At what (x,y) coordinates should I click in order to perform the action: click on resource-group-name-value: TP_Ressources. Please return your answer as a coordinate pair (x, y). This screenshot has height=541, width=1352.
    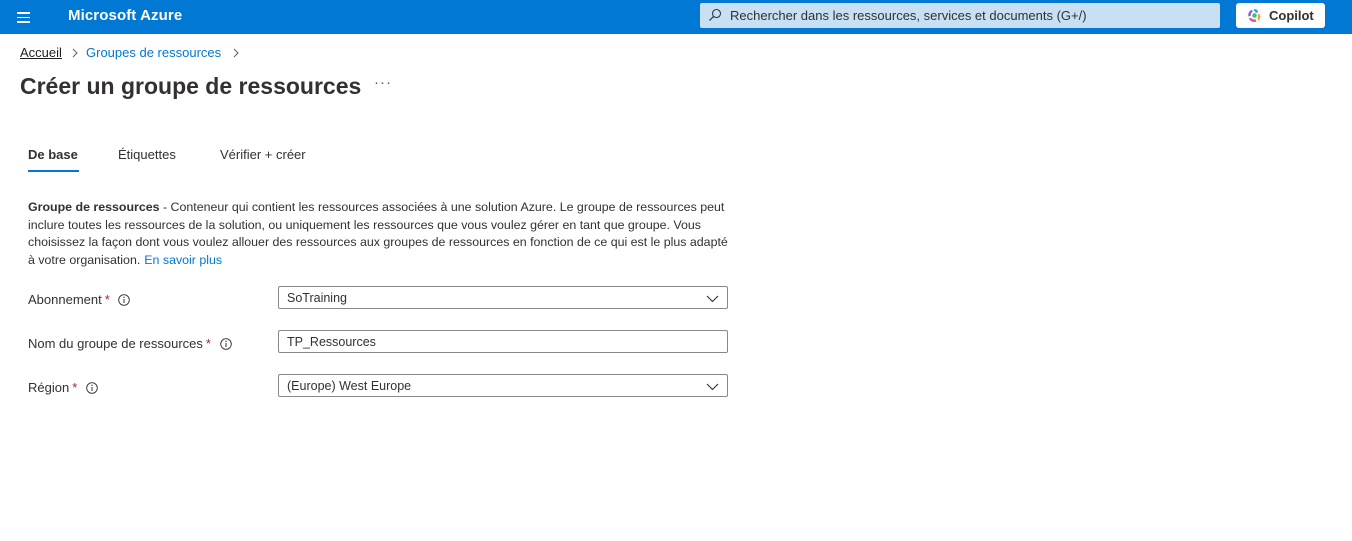
    Looking at the image, I should click on (331, 342).